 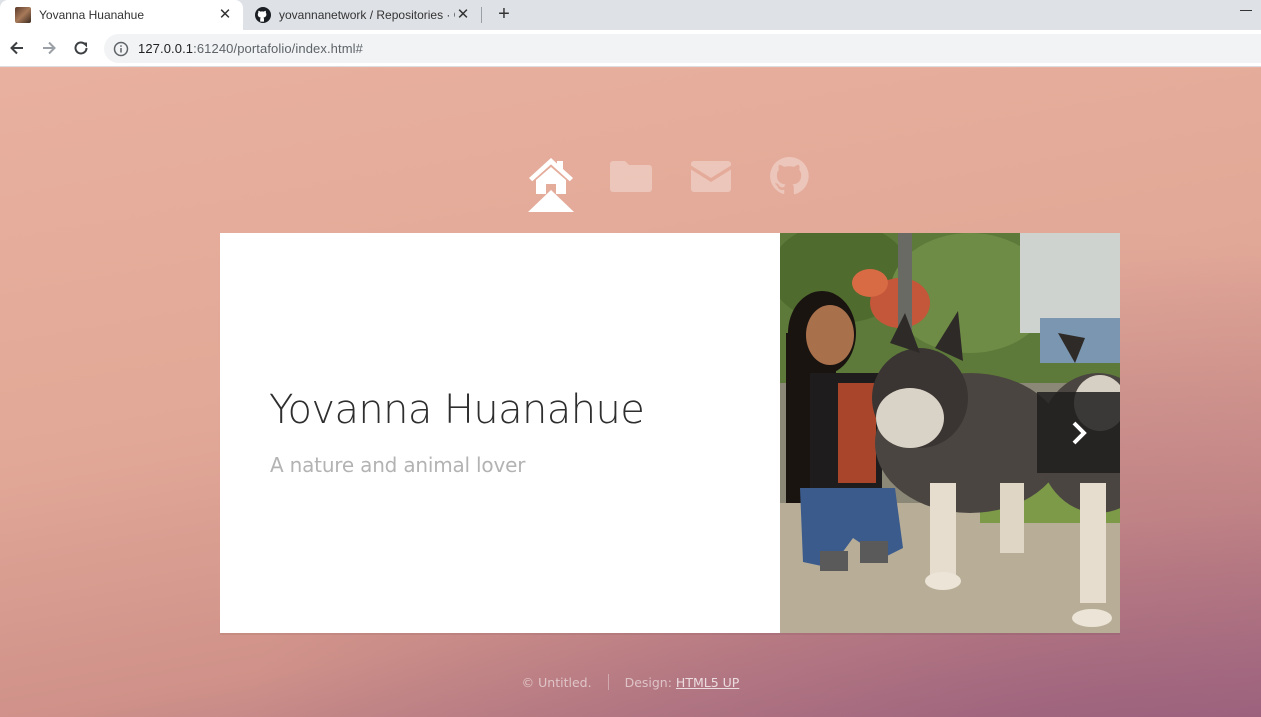 What do you see at coordinates (398, 465) in the screenshot?
I see `page-subtitle: A nature and animal lover` at bounding box center [398, 465].